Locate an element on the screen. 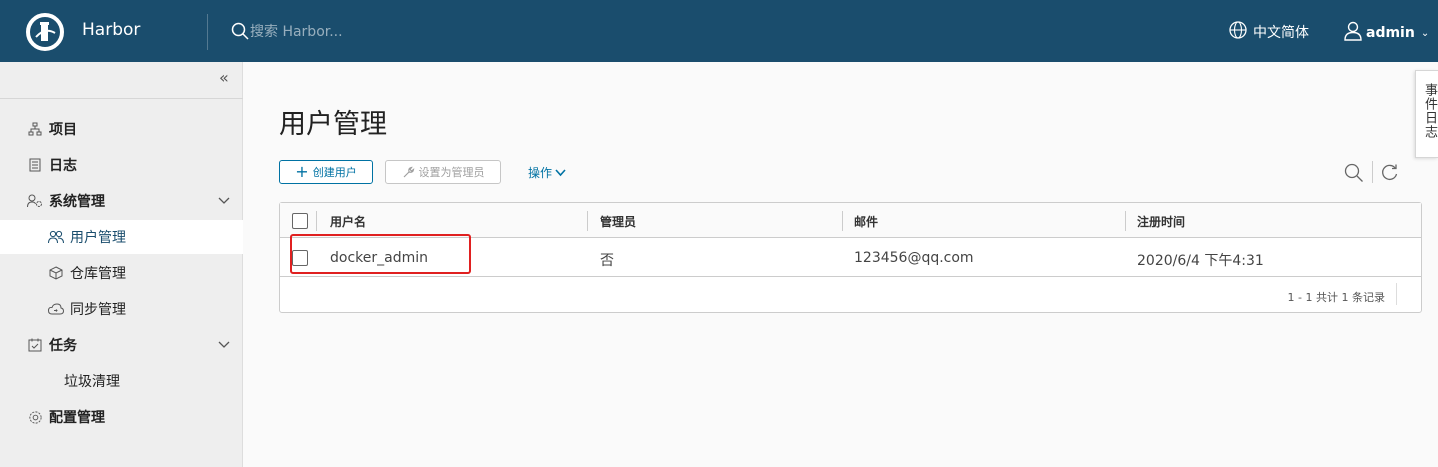  users-icon is located at coordinates (56, 237).